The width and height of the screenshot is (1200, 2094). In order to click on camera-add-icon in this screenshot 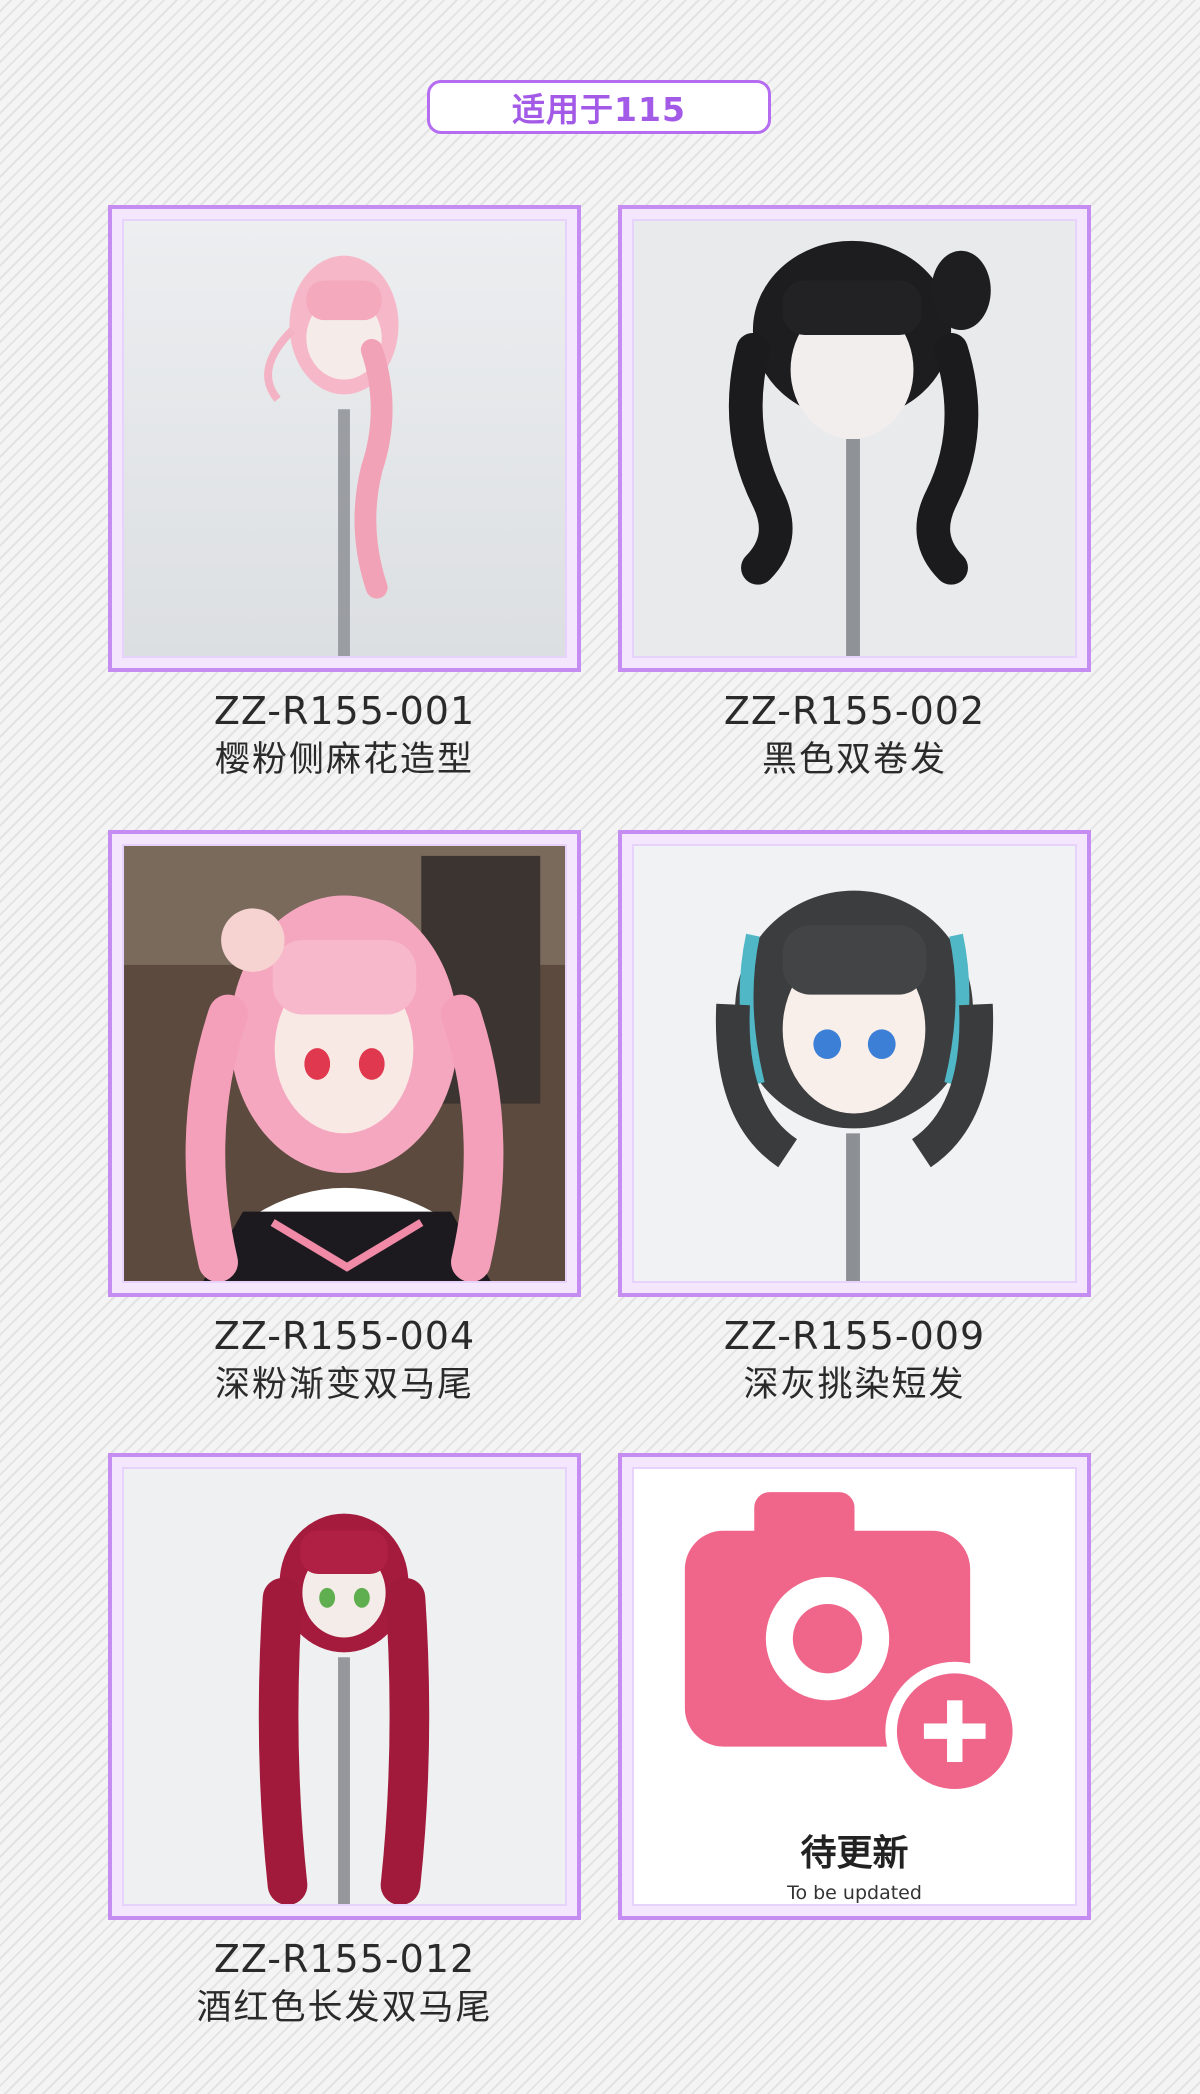, I will do `click(854, 1646)`.